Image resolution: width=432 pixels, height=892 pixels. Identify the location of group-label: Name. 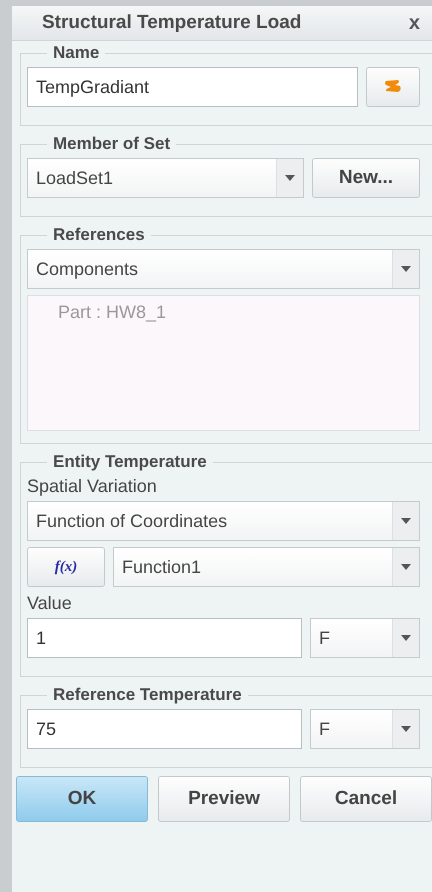
(76, 53).